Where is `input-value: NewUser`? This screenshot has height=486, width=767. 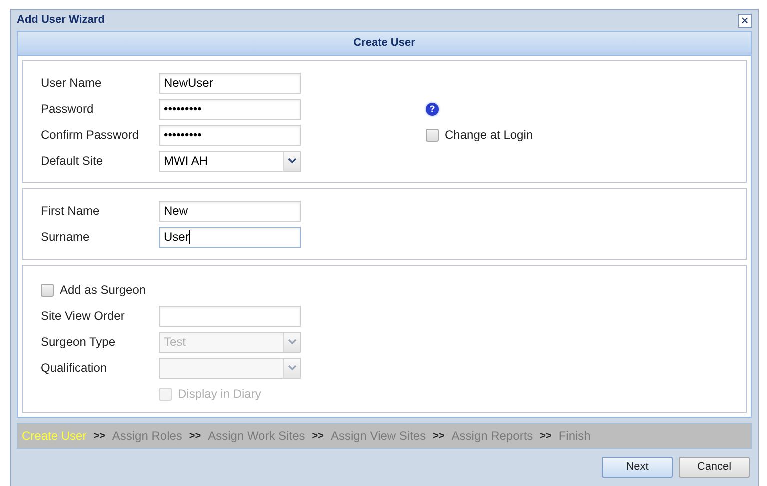 input-value: NewUser is located at coordinates (189, 83).